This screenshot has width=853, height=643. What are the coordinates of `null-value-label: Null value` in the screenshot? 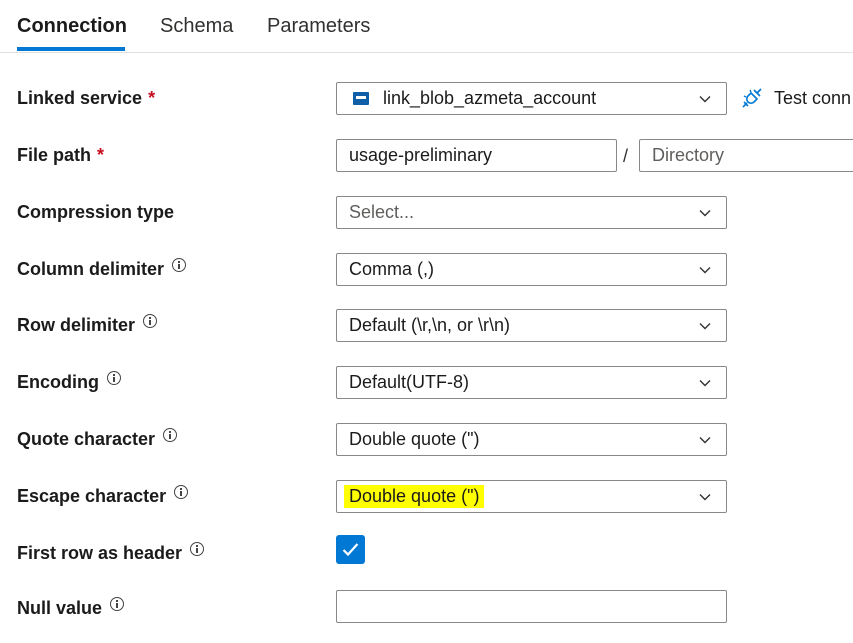 It's located at (71, 608).